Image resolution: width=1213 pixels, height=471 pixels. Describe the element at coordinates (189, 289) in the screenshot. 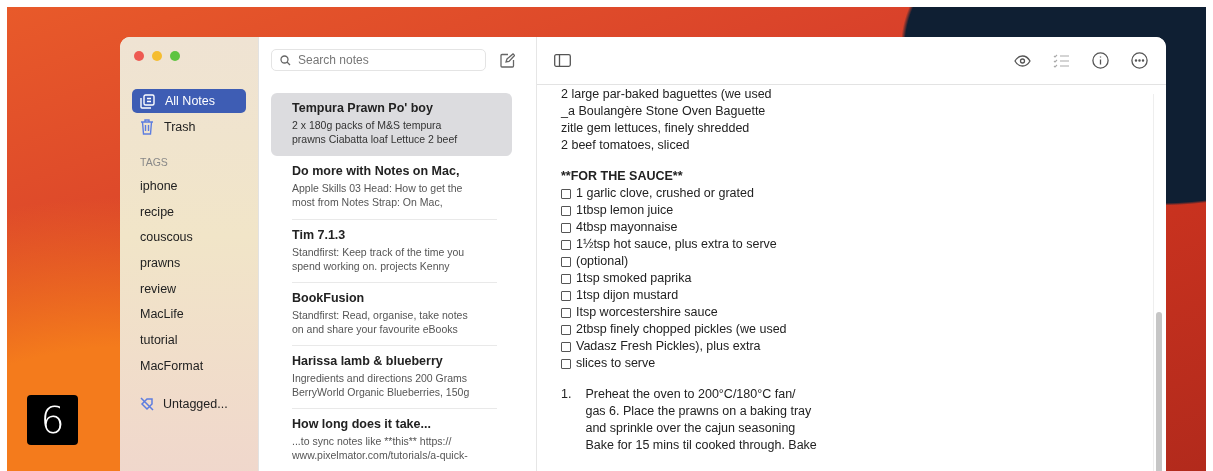

I see `tag-item: review` at that location.